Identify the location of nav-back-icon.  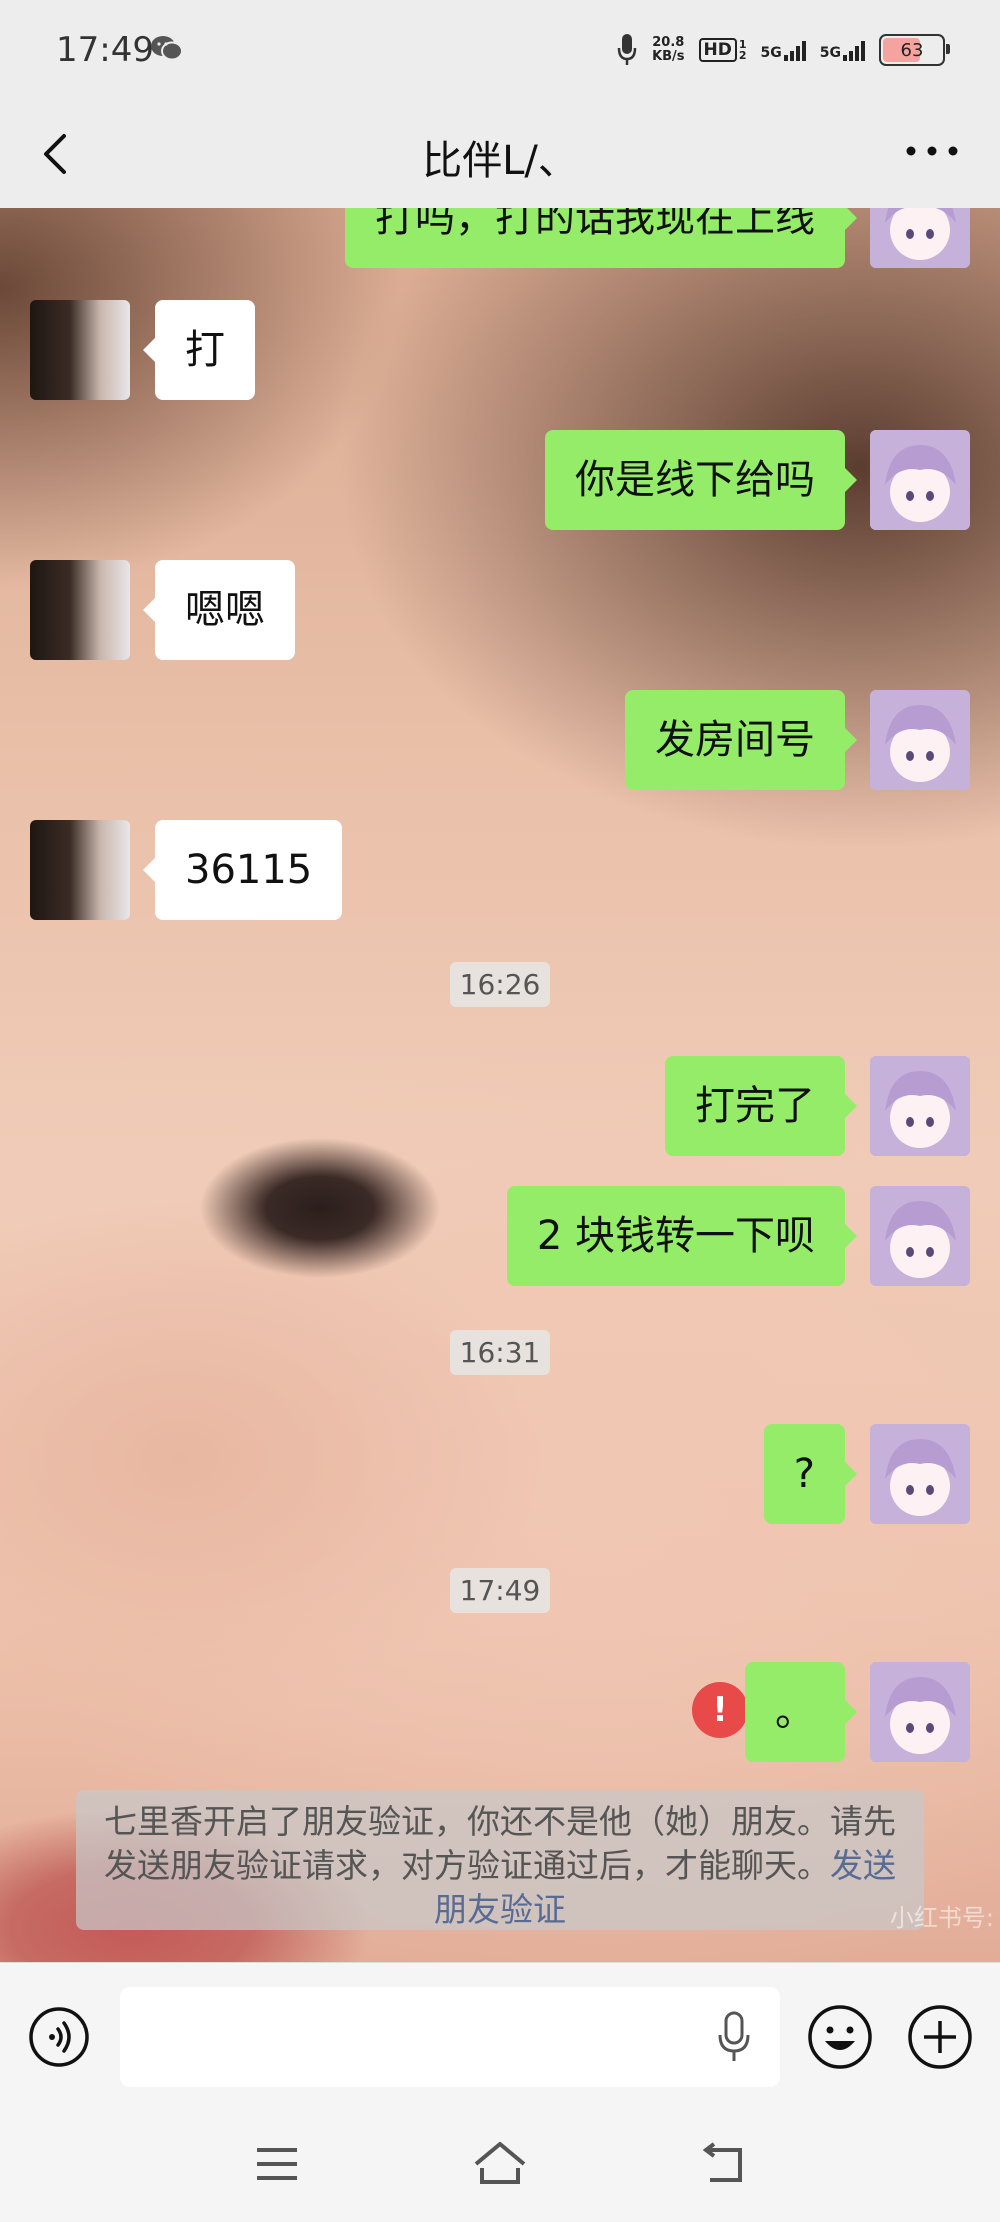
(723, 2164).